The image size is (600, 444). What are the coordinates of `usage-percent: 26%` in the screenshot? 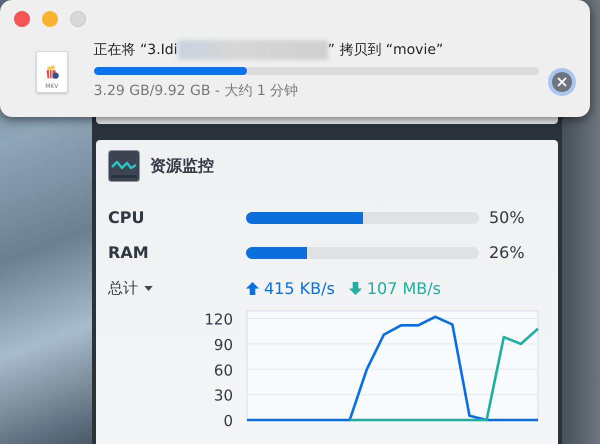 It's located at (507, 252).